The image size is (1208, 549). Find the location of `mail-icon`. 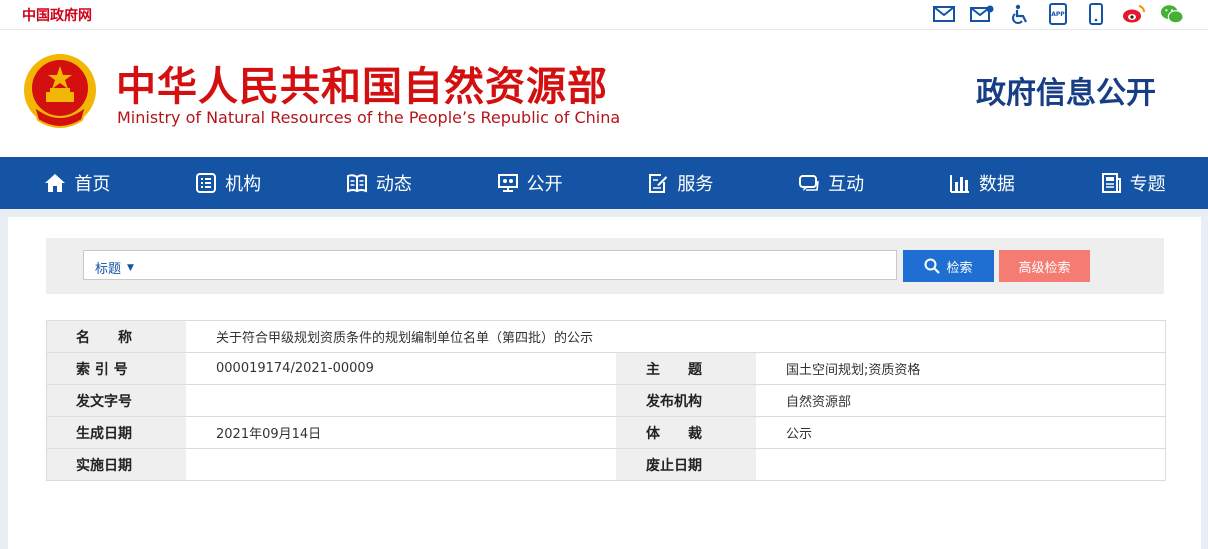

mail-icon is located at coordinates (944, 14).